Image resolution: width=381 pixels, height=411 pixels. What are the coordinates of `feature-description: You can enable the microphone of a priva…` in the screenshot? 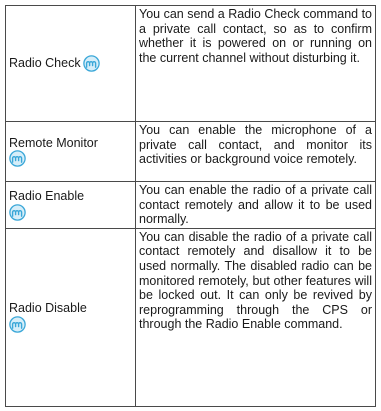 It's located at (255, 151).